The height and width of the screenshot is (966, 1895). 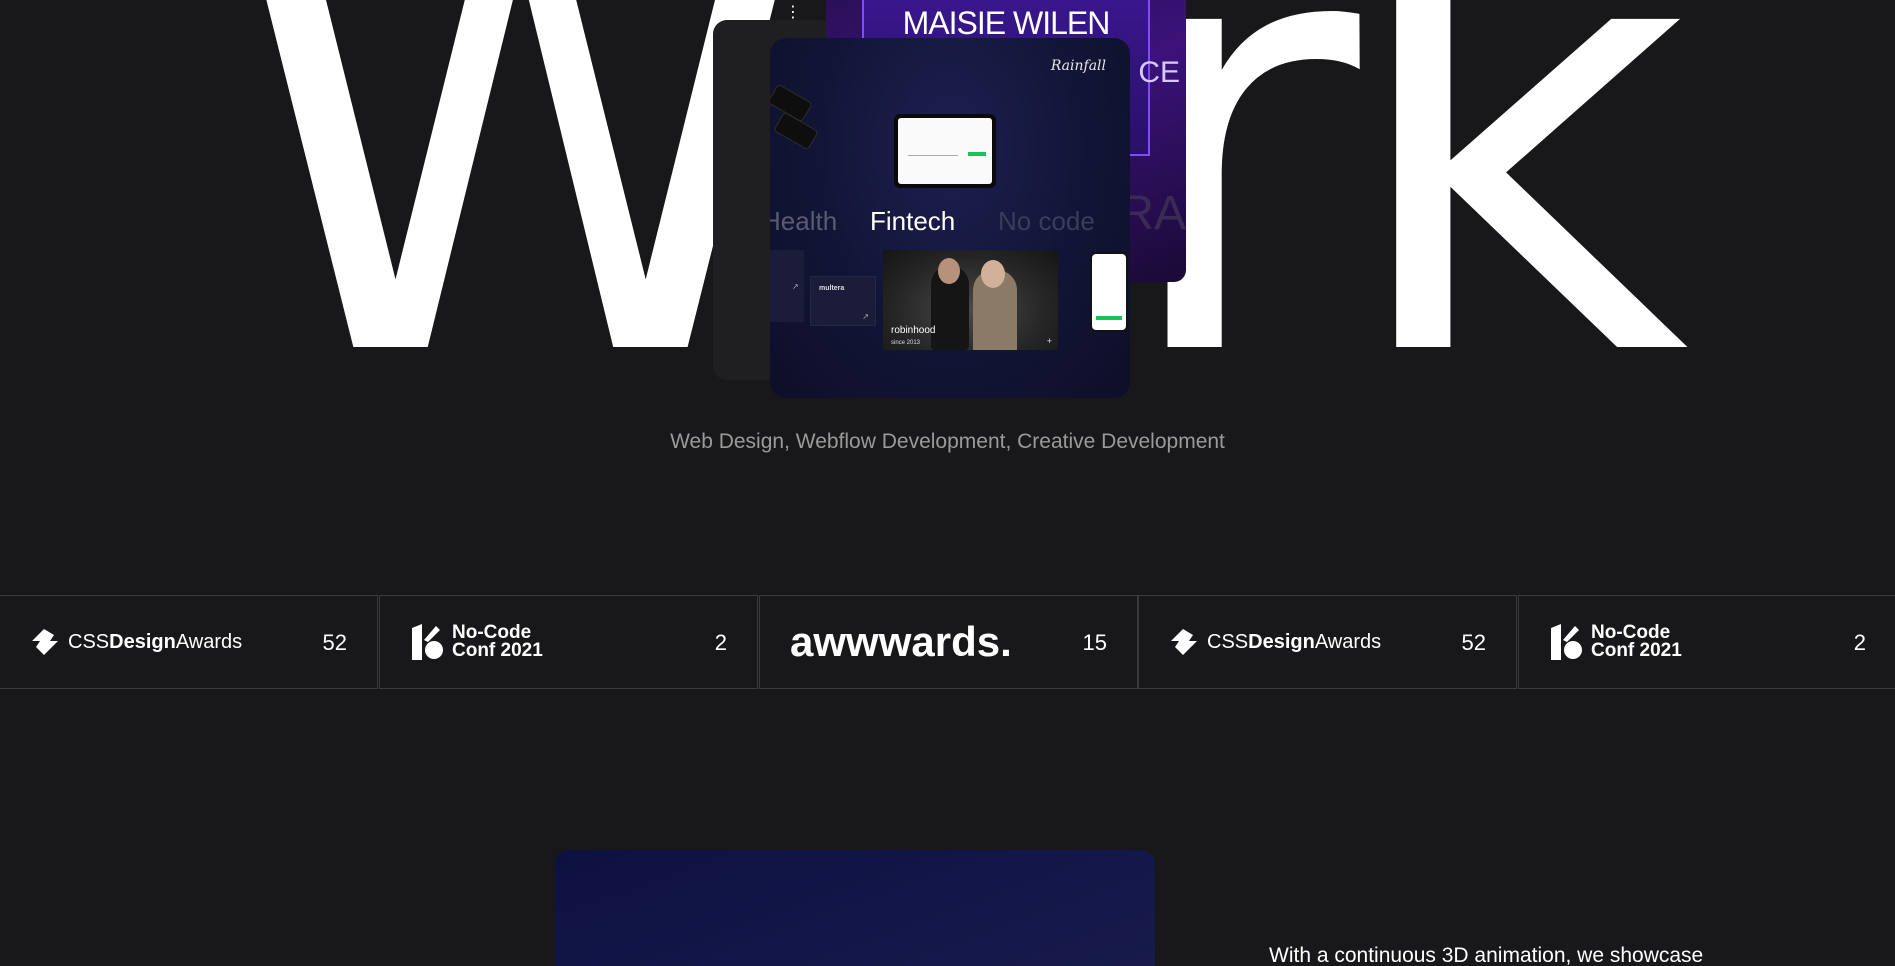 I want to click on phone-mockup, so click(x=1109, y=292).